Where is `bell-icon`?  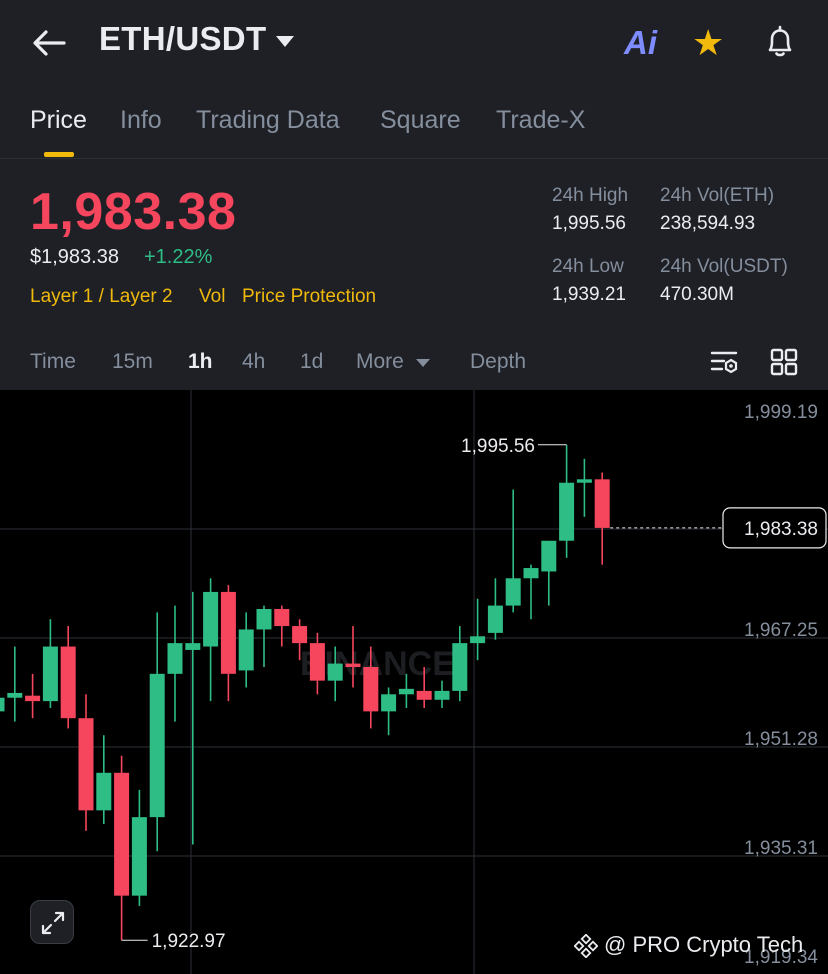
bell-icon is located at coordinates (780, 42).